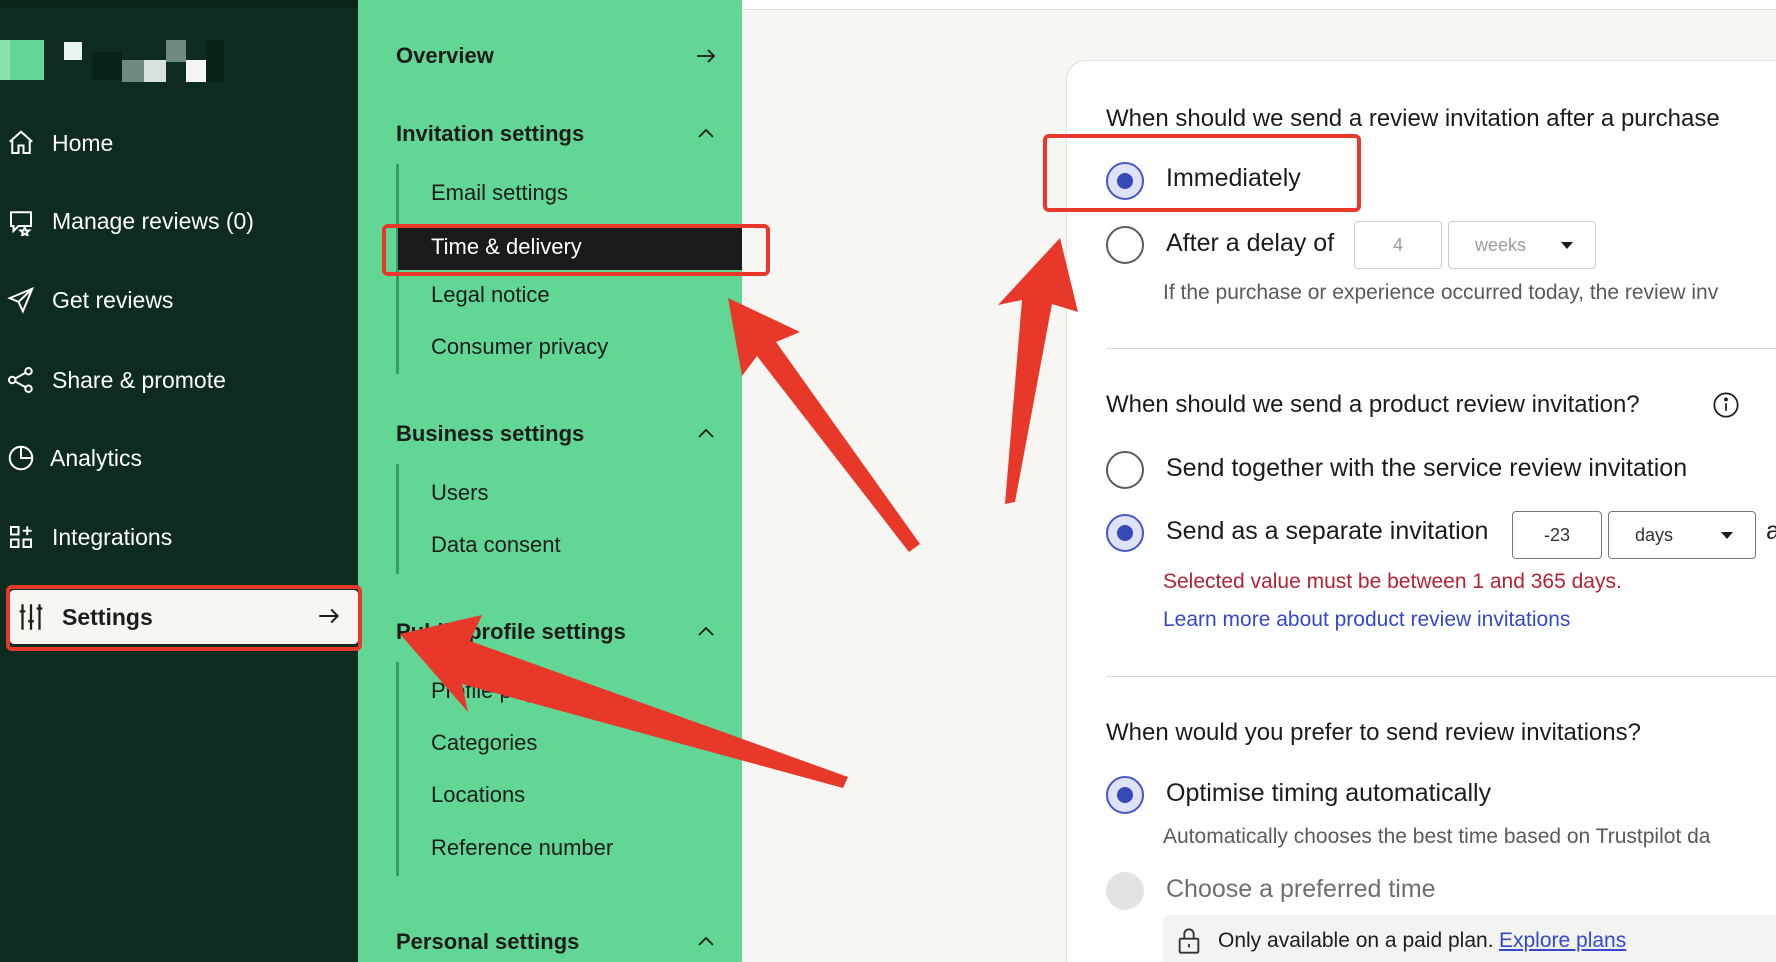 This screenshot has width=1776, height=962. Describe the element at coordinates (488, 941) in the screenshot. I see `section-title: Personal settings` at that location.